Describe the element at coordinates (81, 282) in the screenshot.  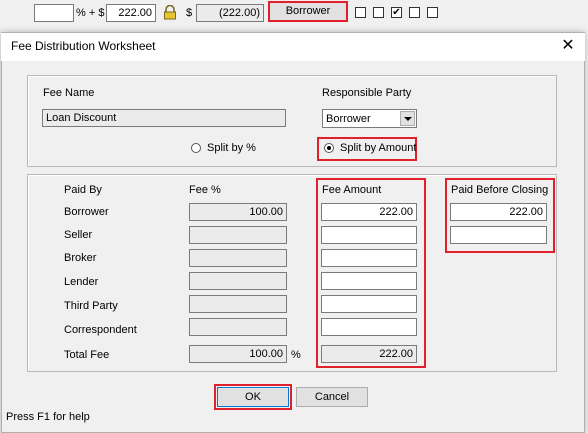
I see `row-label-lender: Lender` at that location.